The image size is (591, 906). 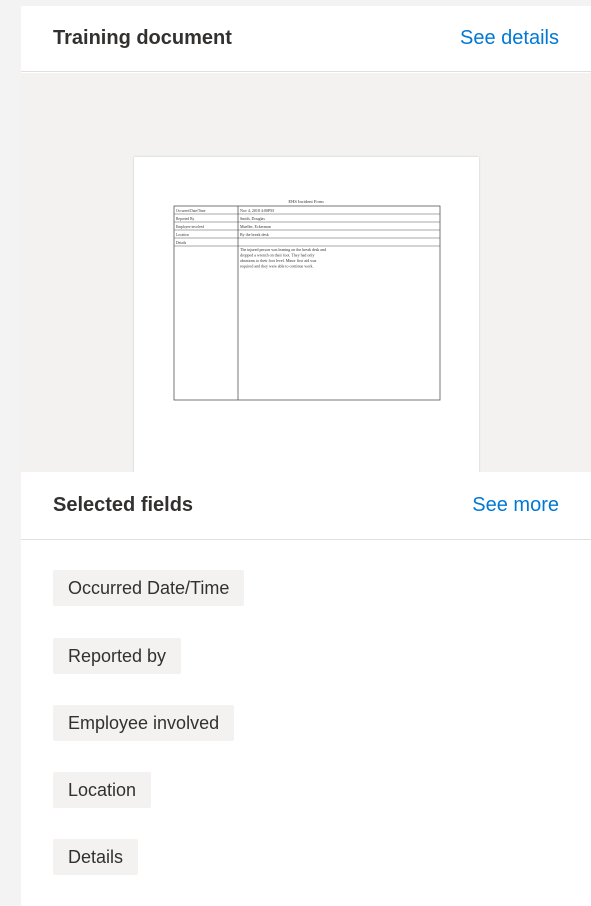 What do you see at coordinates (509, 38) in the screenshot?
I see `see-details-link: See details` at bounding box center [509, 38].